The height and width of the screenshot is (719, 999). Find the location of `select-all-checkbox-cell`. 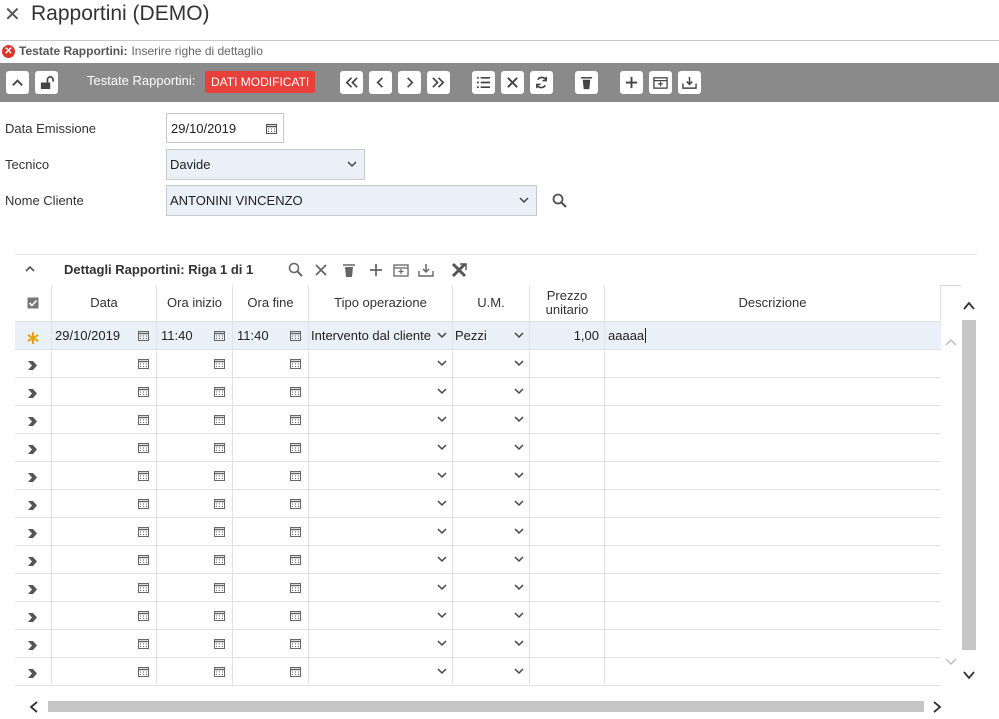

select-all-checkbox-cell is located at coordinates (33, 303).